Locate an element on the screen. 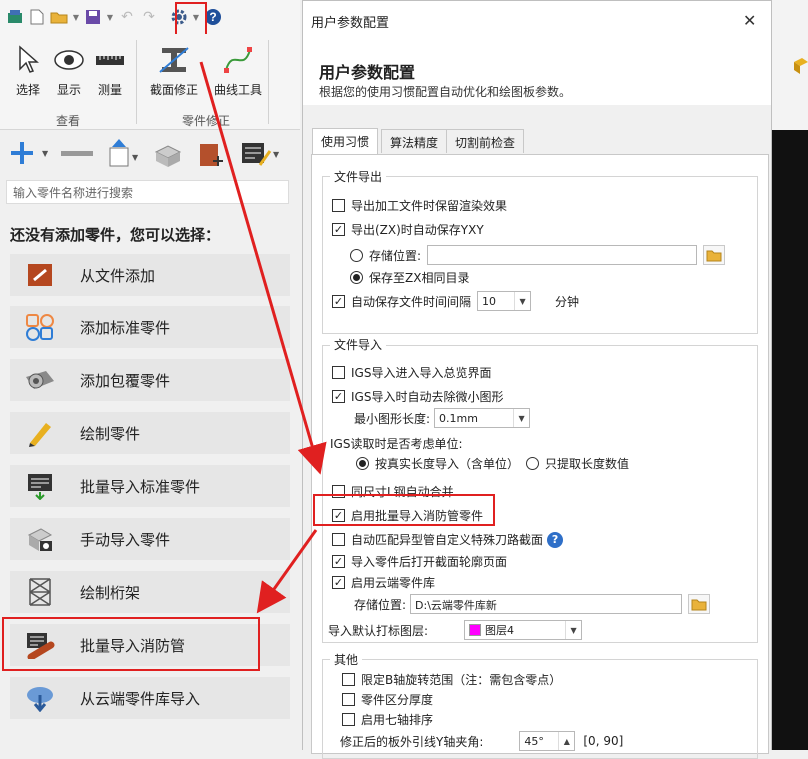  unit-real-radio is located at coordinates (362, 463).